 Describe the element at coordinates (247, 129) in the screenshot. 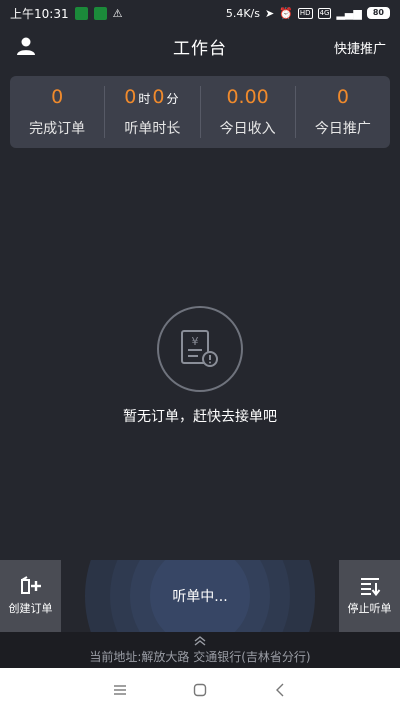

I see `stat-label: 今日收入` at that location.